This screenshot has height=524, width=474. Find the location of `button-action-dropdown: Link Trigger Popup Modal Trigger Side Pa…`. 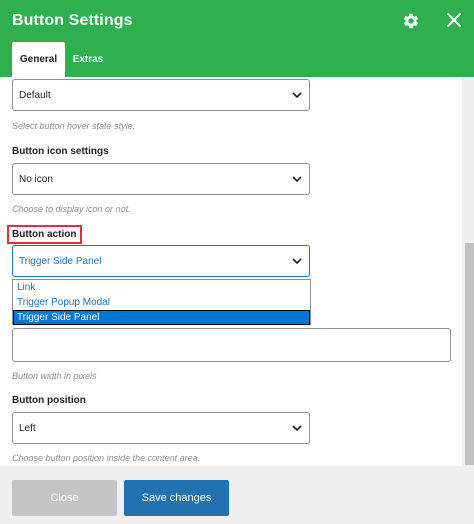

button-action-dropdown: Link Trigger Popup Modal Trigger Side Pa… is located at coordinates (161, 302).